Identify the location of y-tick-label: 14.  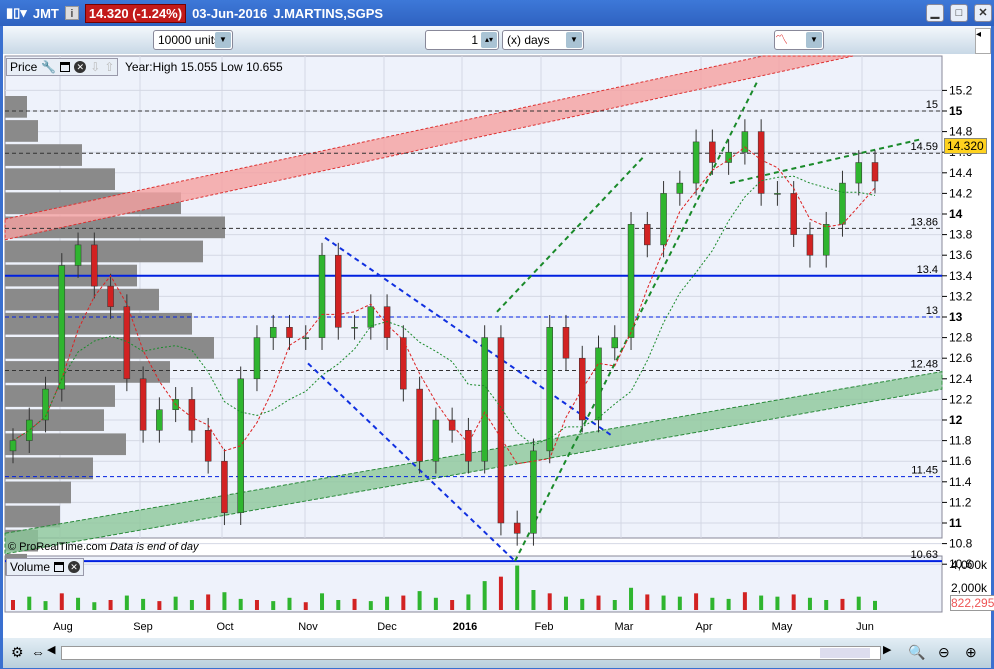
(956, 214).